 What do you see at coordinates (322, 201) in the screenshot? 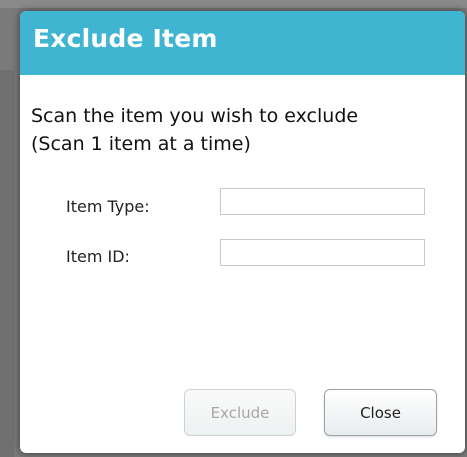
I see `item-type-input` at bounding box center [322, 201].